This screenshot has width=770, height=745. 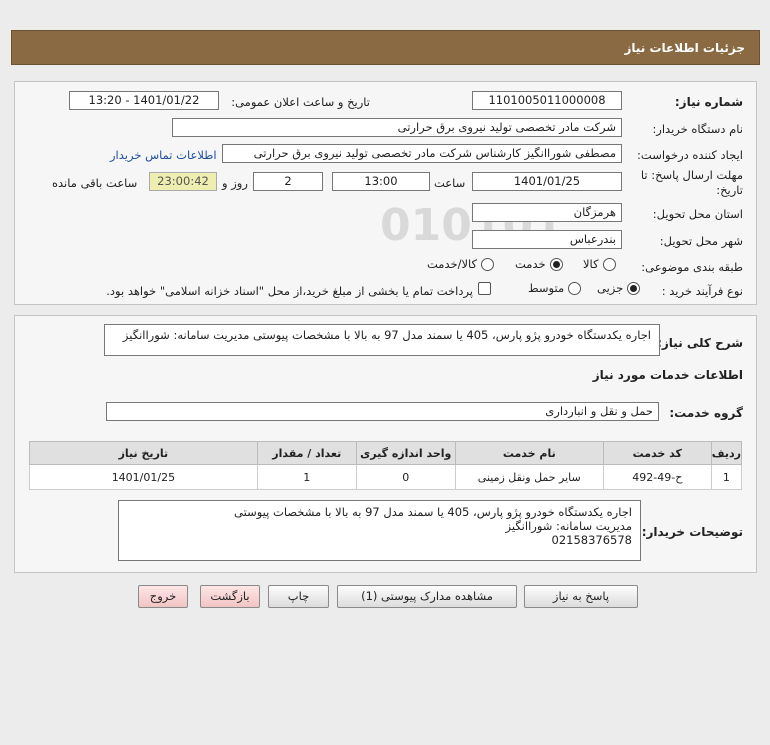 What do you see at coordinates (484, 288) in the screenshot?
I see `treasury-checkbox` at bounding box center [484, 288].